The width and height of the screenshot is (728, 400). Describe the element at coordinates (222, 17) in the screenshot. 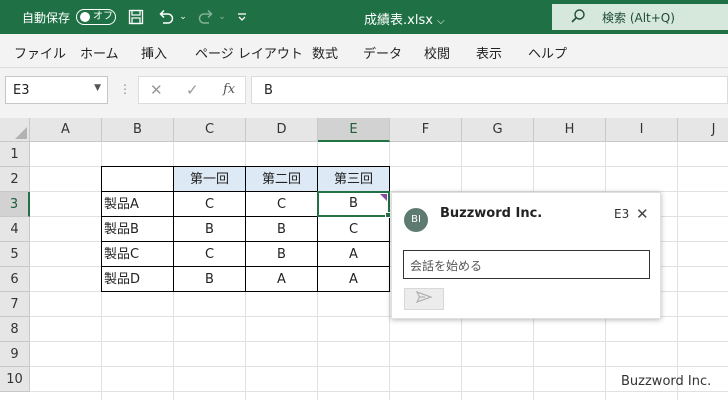

I see `redo-dropdown-icon: ⌄` at that location.